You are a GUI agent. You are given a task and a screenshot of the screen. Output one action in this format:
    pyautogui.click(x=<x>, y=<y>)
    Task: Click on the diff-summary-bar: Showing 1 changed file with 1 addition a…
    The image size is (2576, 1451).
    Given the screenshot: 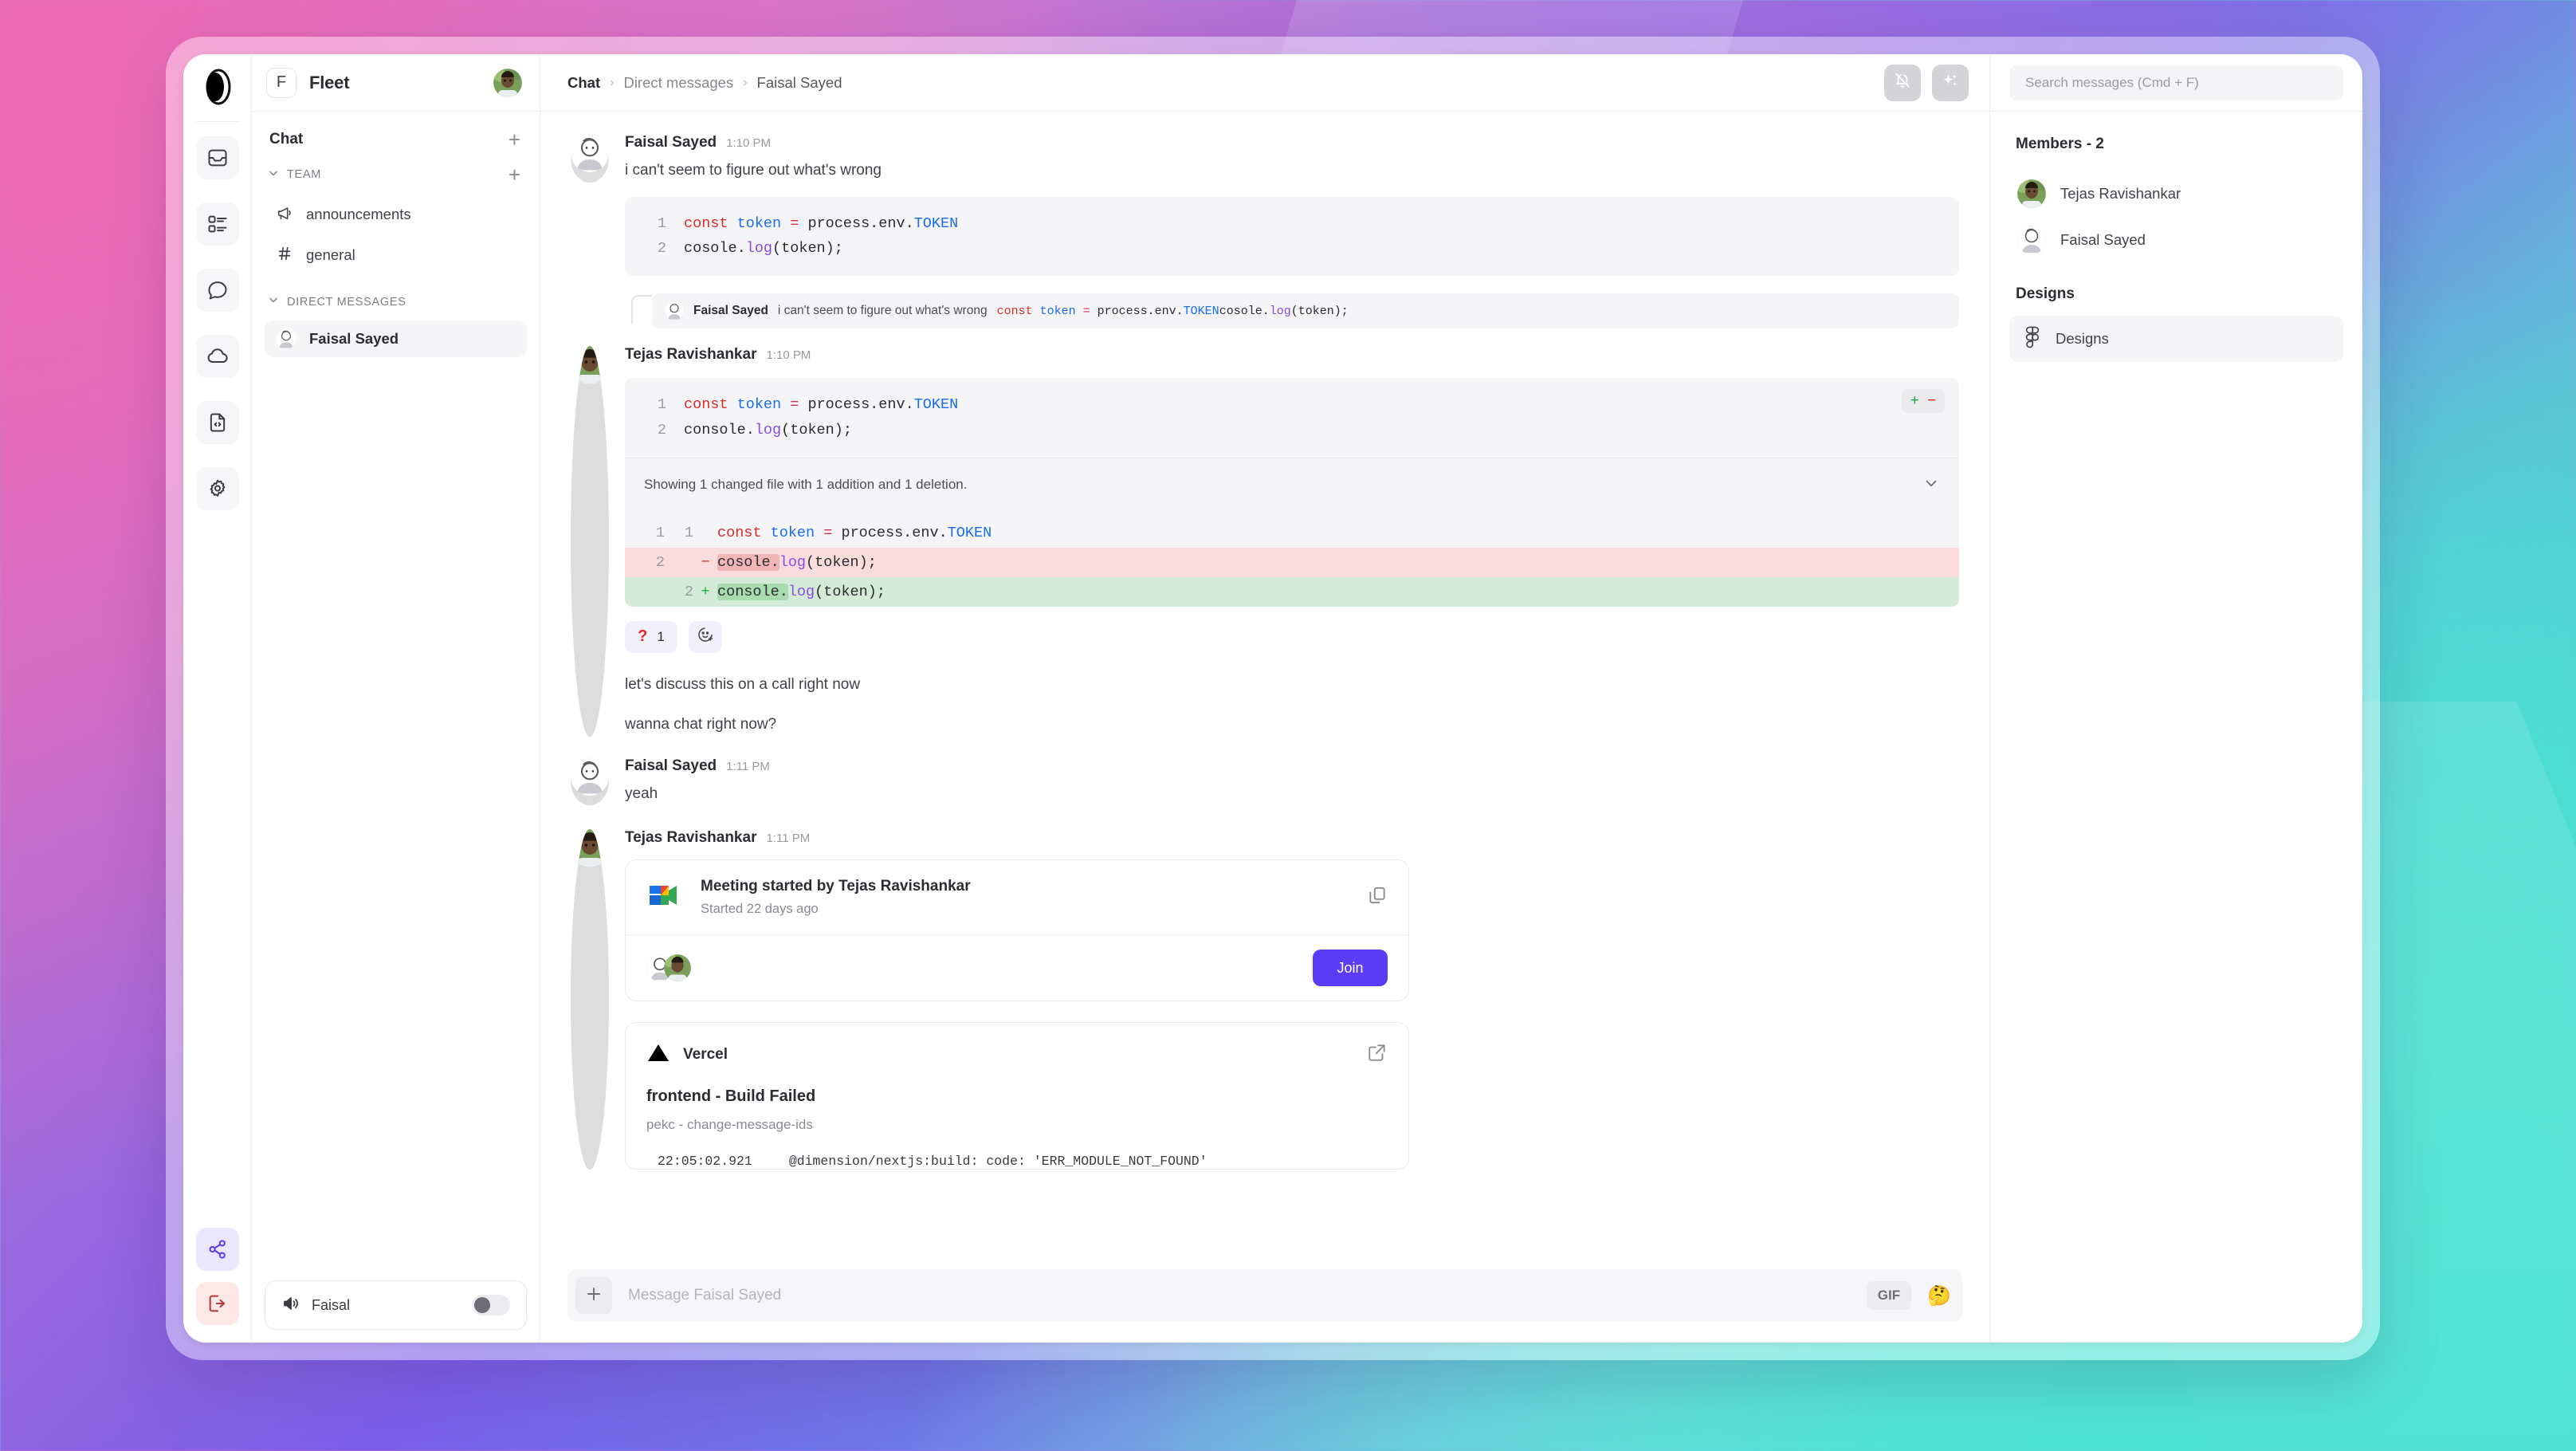 What is the action you would take?
    pyautogui.click(x=1292, y=485)
    